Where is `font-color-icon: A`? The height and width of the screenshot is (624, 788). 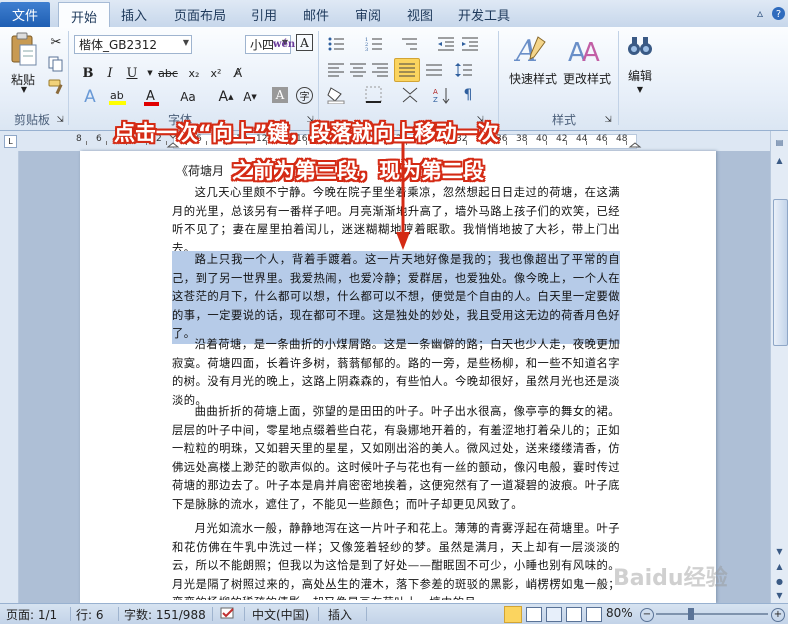
font-color-icon: A is located at coordinates (152, 97).